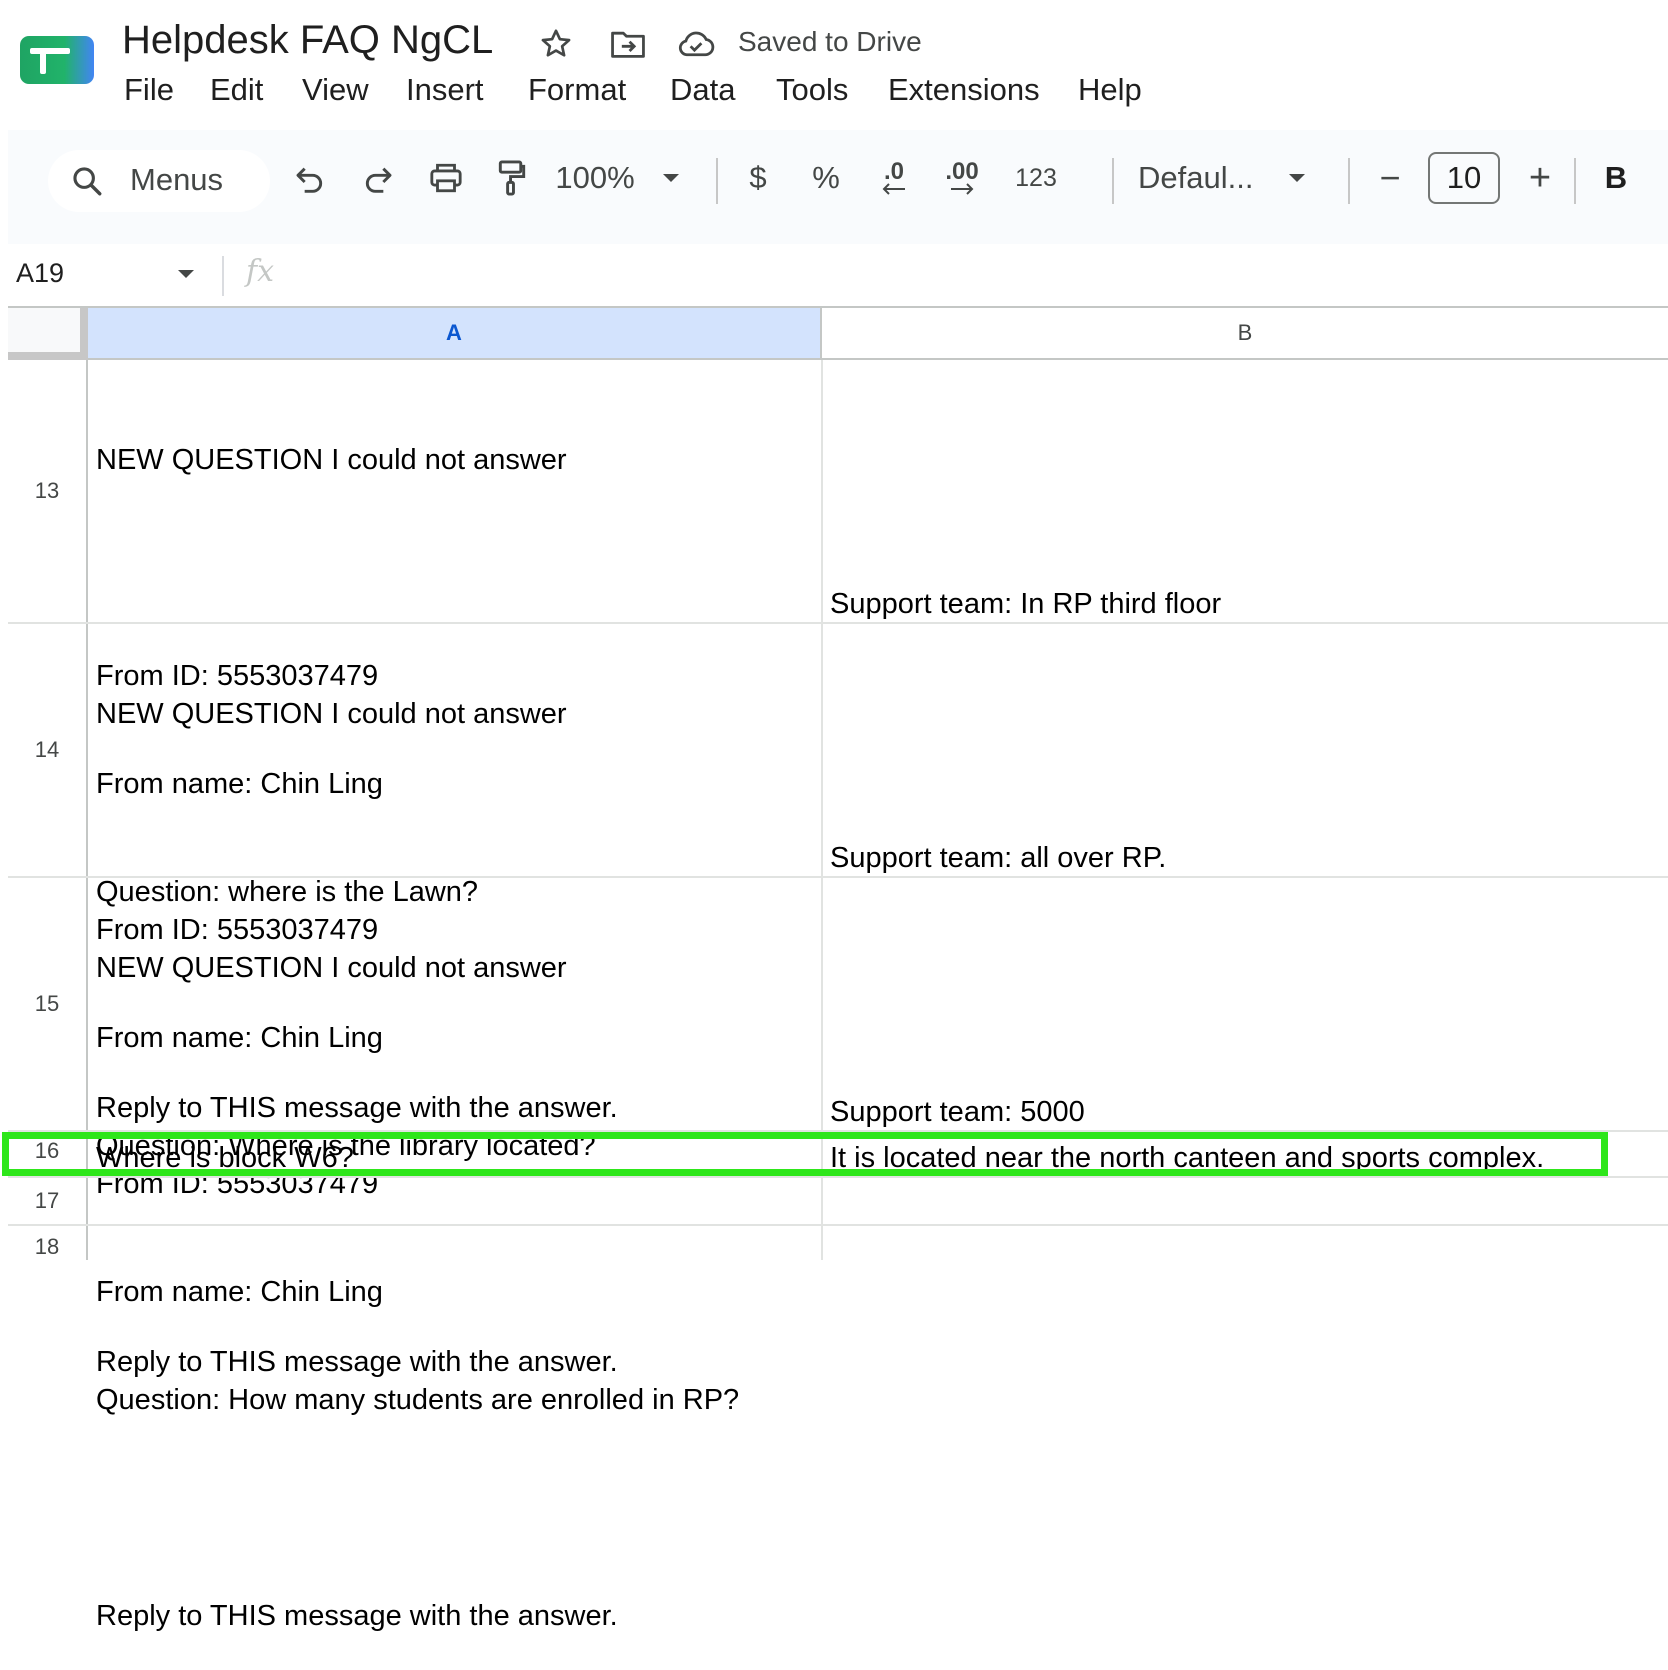 This screenshot has height=1670, width=1668. Describe the element at coordinates (962, 171) in the screenshot. I see `increase-decimal-label: .00` at that location.